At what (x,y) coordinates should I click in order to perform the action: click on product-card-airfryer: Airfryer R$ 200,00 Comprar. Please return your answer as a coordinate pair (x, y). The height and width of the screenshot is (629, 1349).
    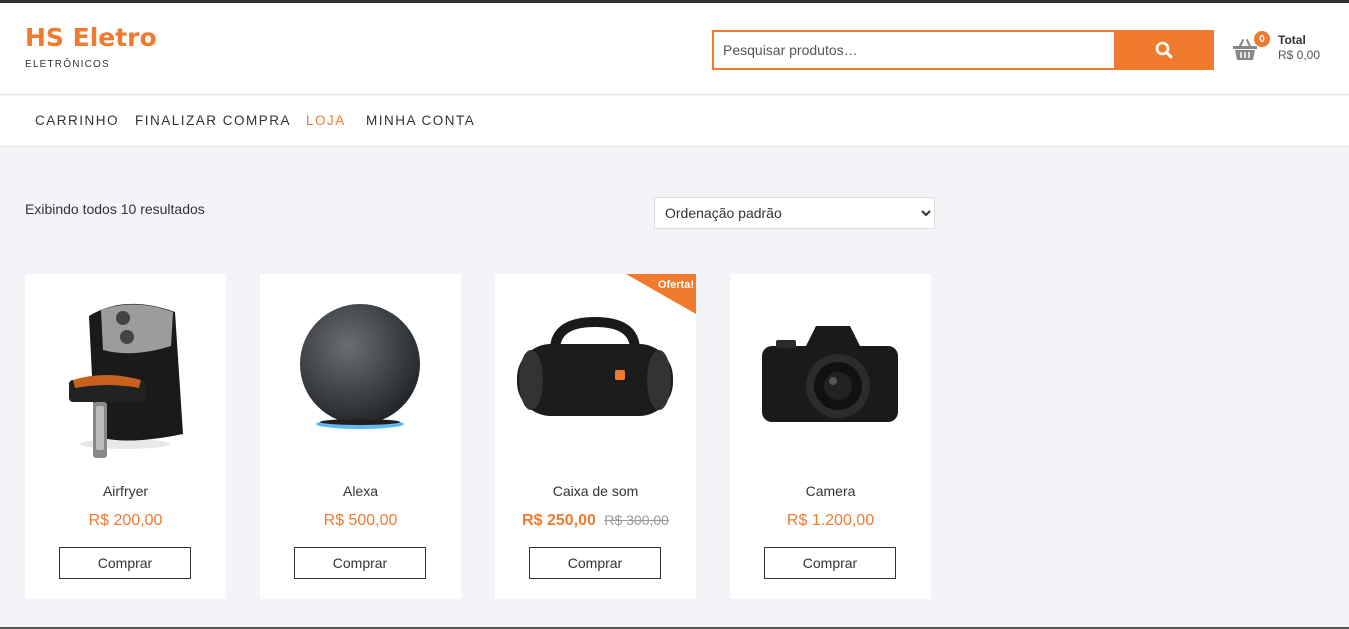
    Looking at the image, I should click on (125, 436).